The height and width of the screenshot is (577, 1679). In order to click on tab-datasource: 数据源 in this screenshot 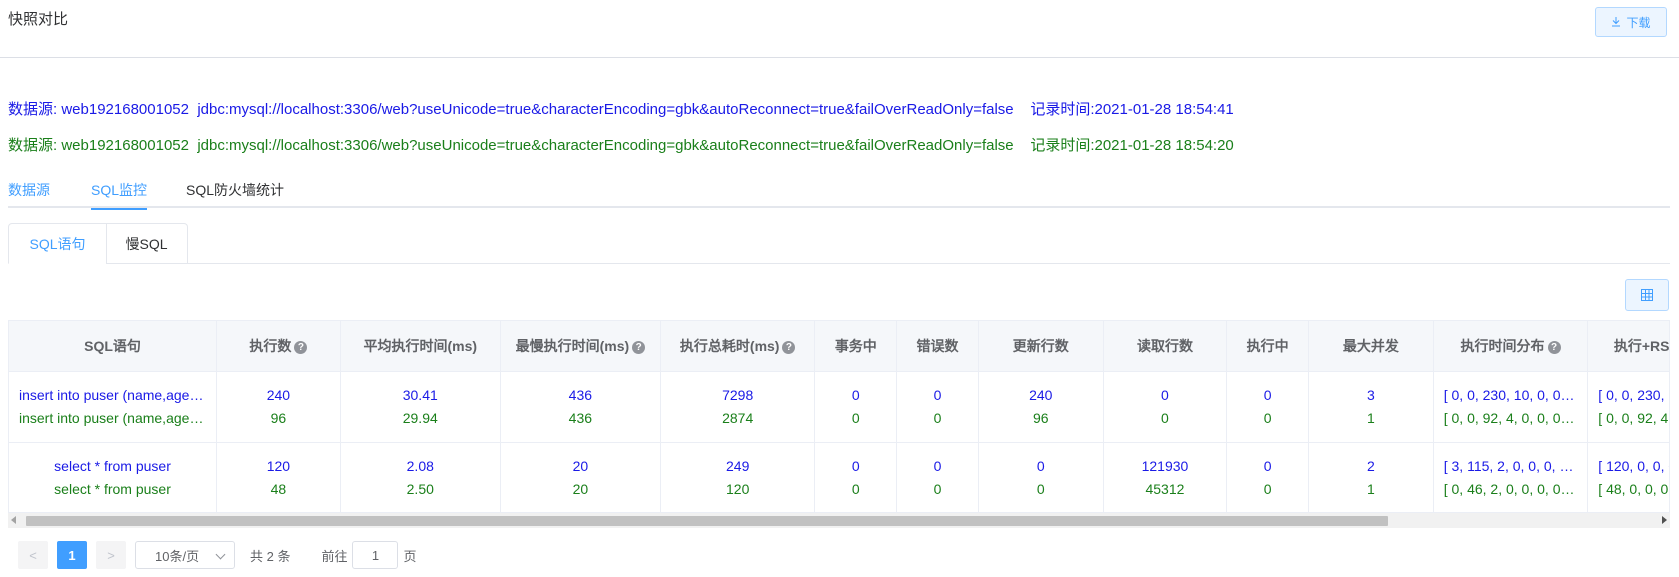, I will do `click(29, 194)`.